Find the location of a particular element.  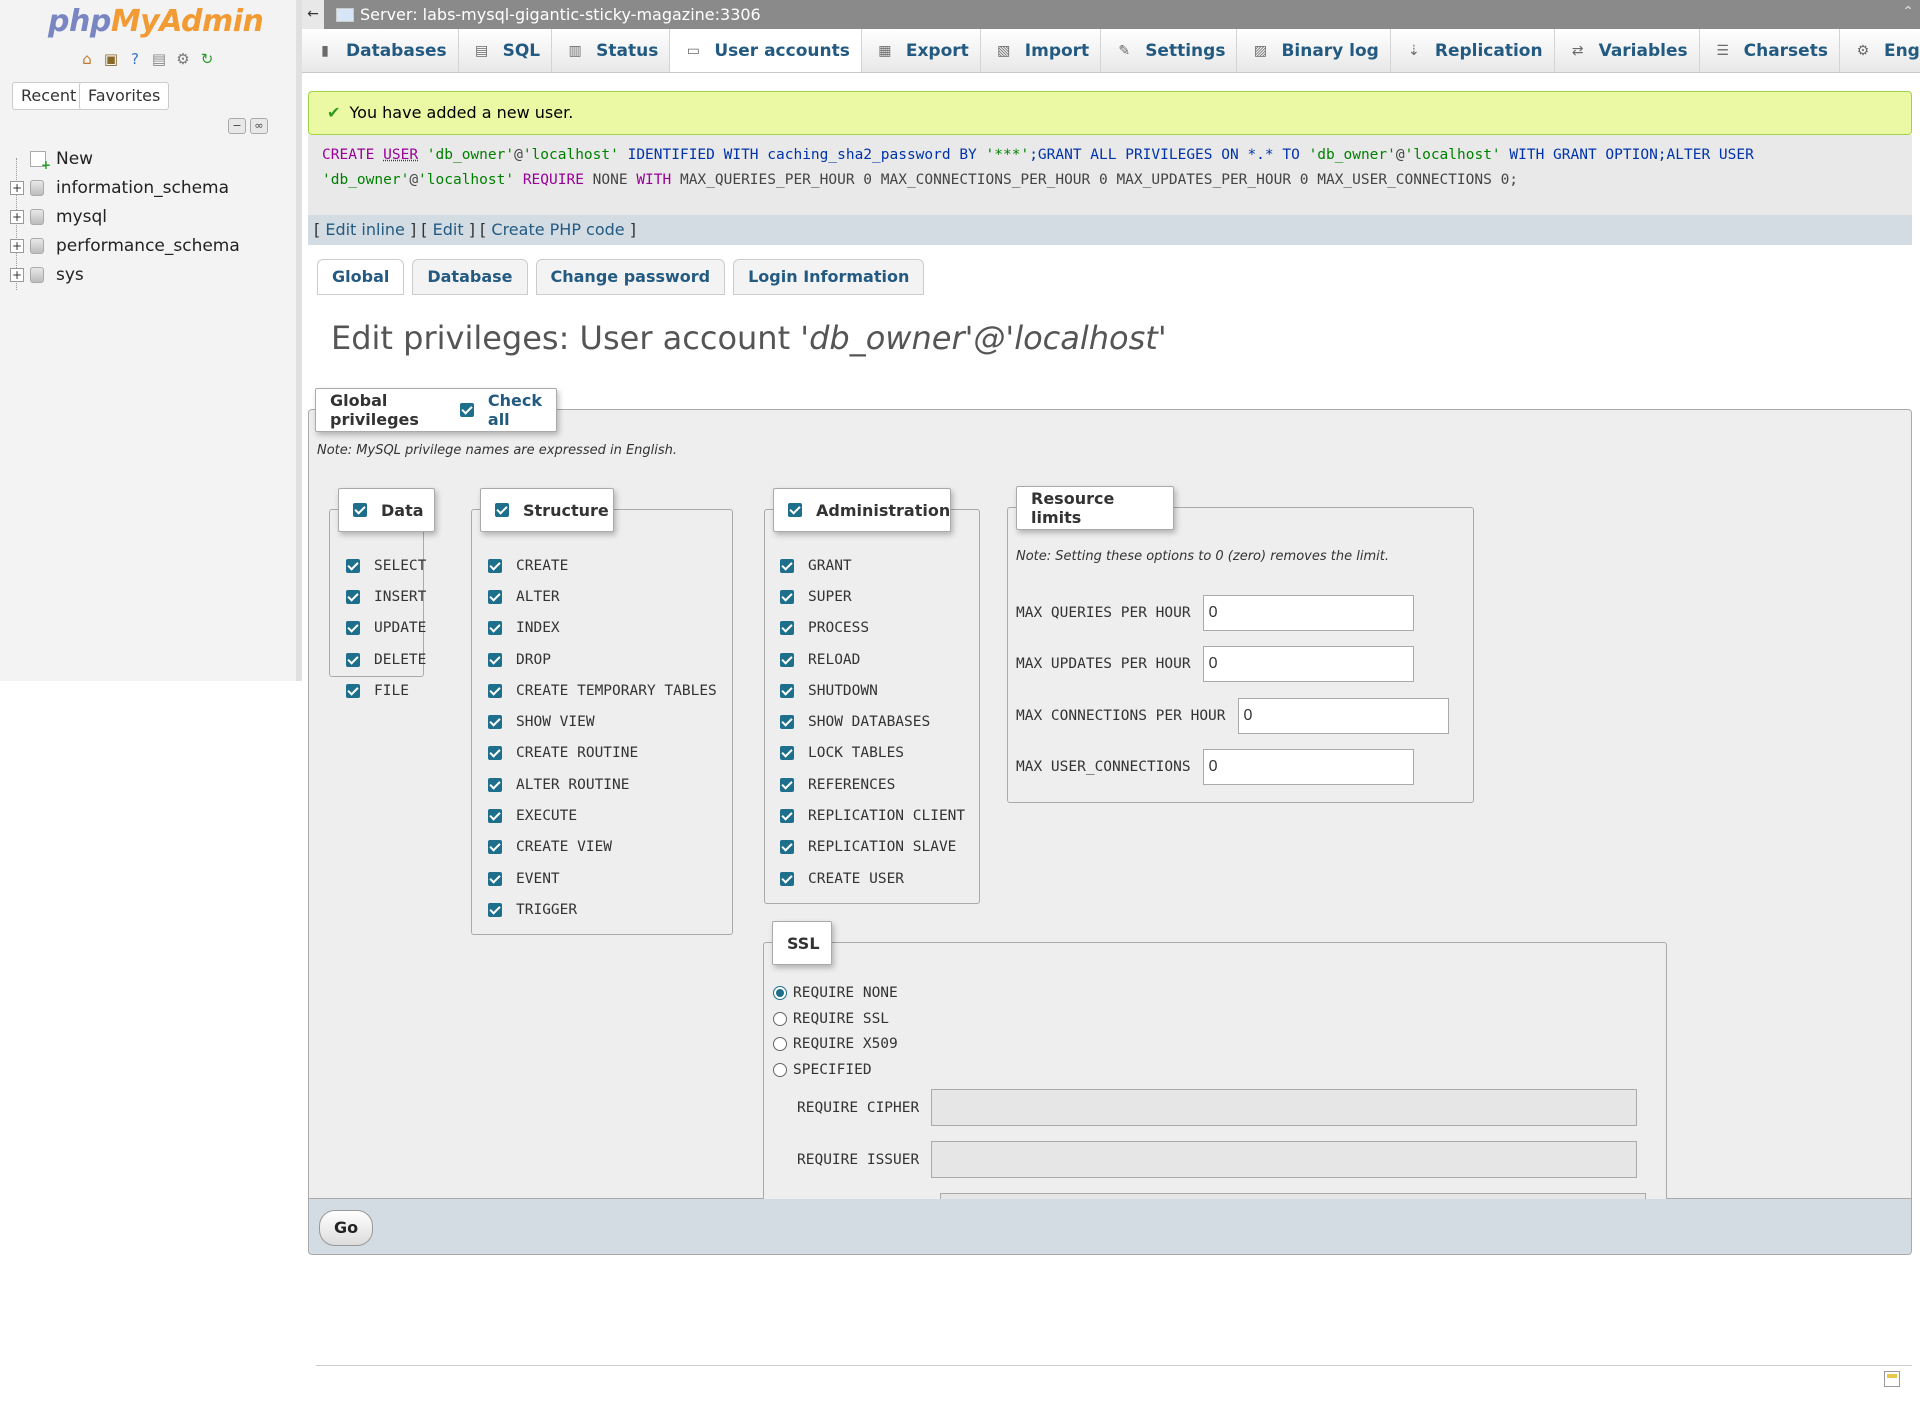

ssl-option-label: REQUIRE X509 is located at coordinates (845, 1044).